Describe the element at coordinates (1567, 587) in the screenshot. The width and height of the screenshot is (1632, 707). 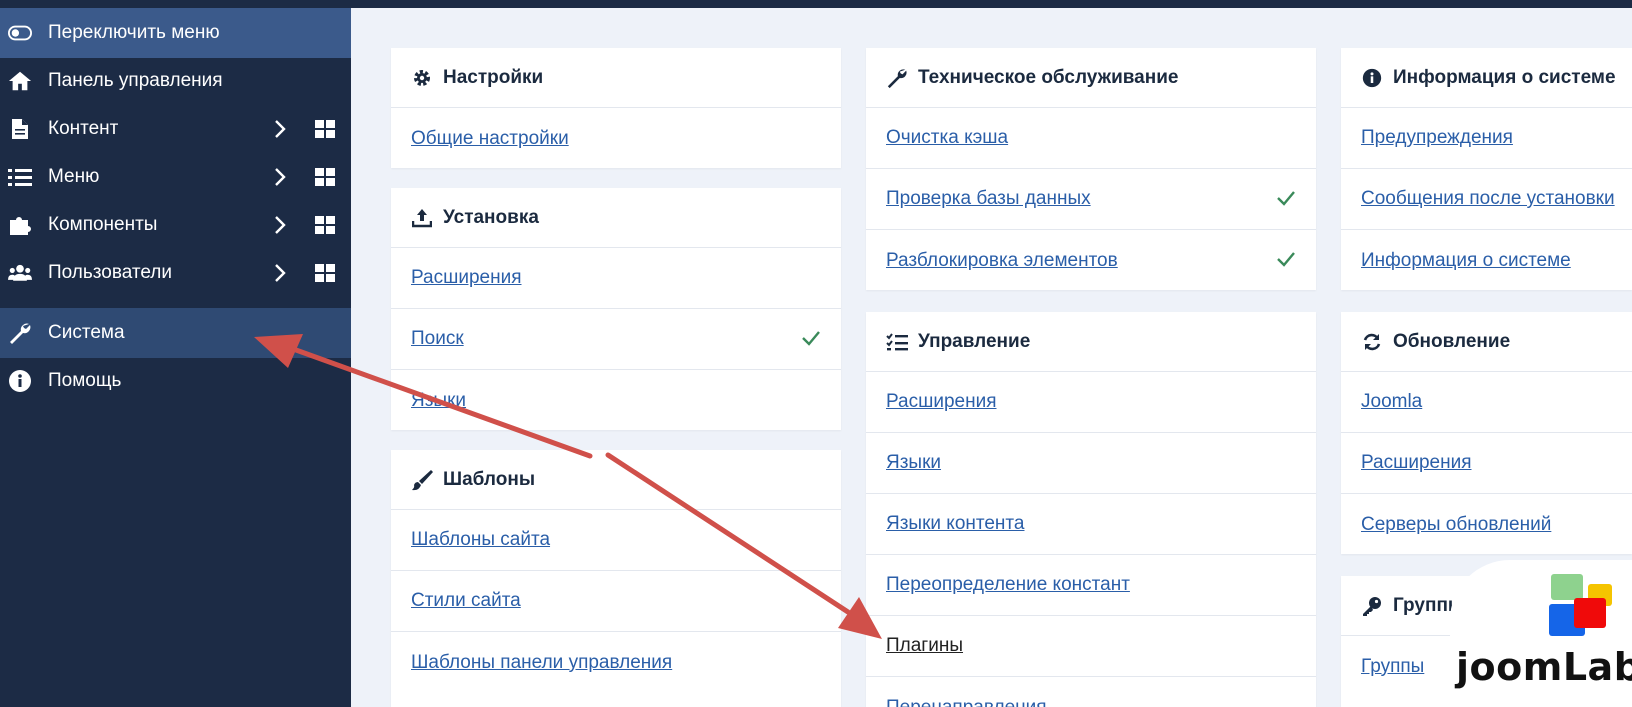
I see `logo-square-green` at that location.